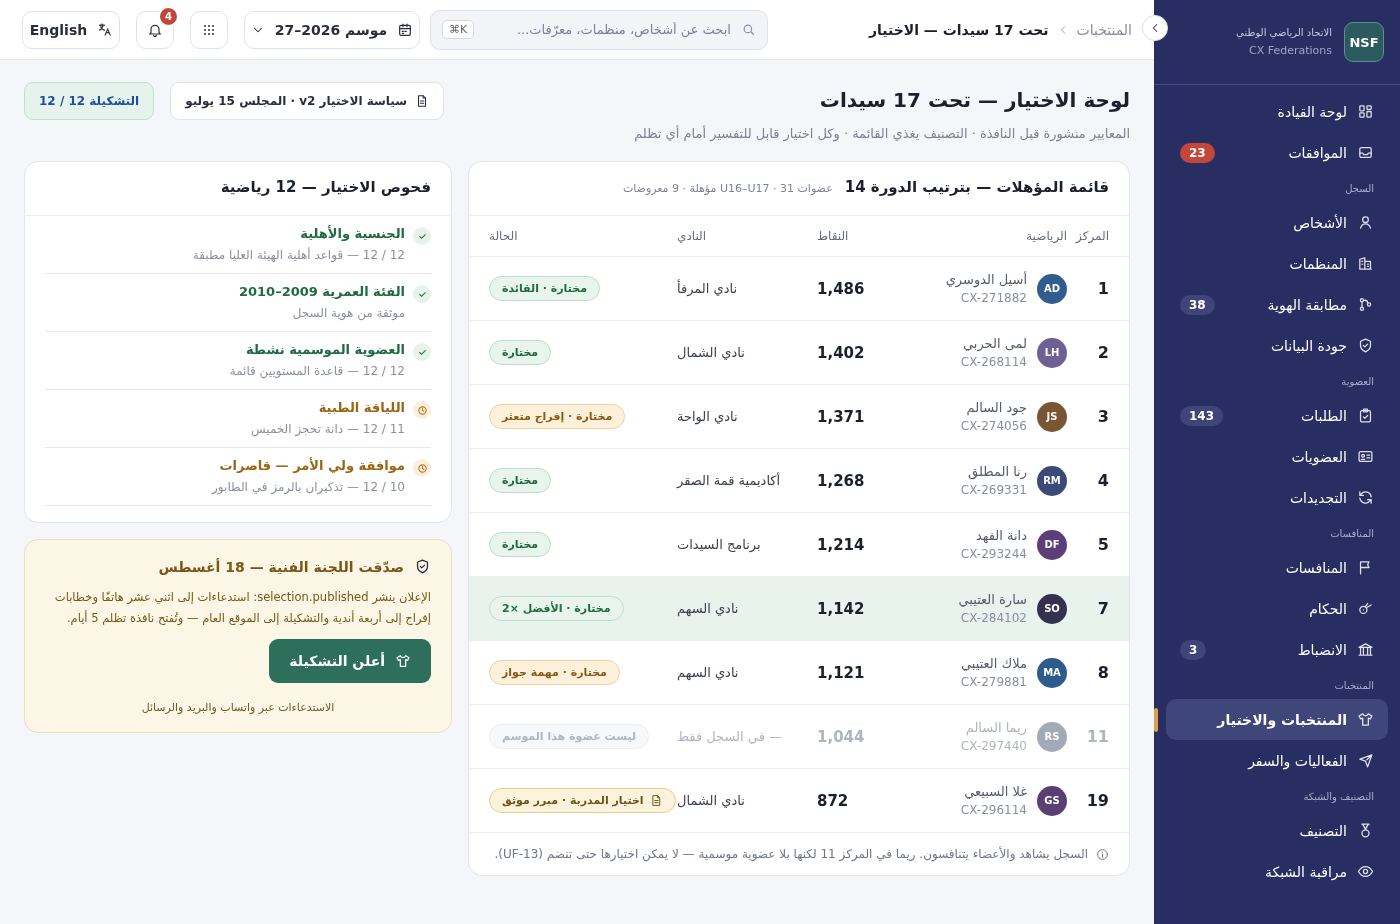 This screenshot has height=924, width=1400. Describe the element at coordinates (993, 663) in the screenshot. I see `athlete-name: ملاك العتيبي` at that location.